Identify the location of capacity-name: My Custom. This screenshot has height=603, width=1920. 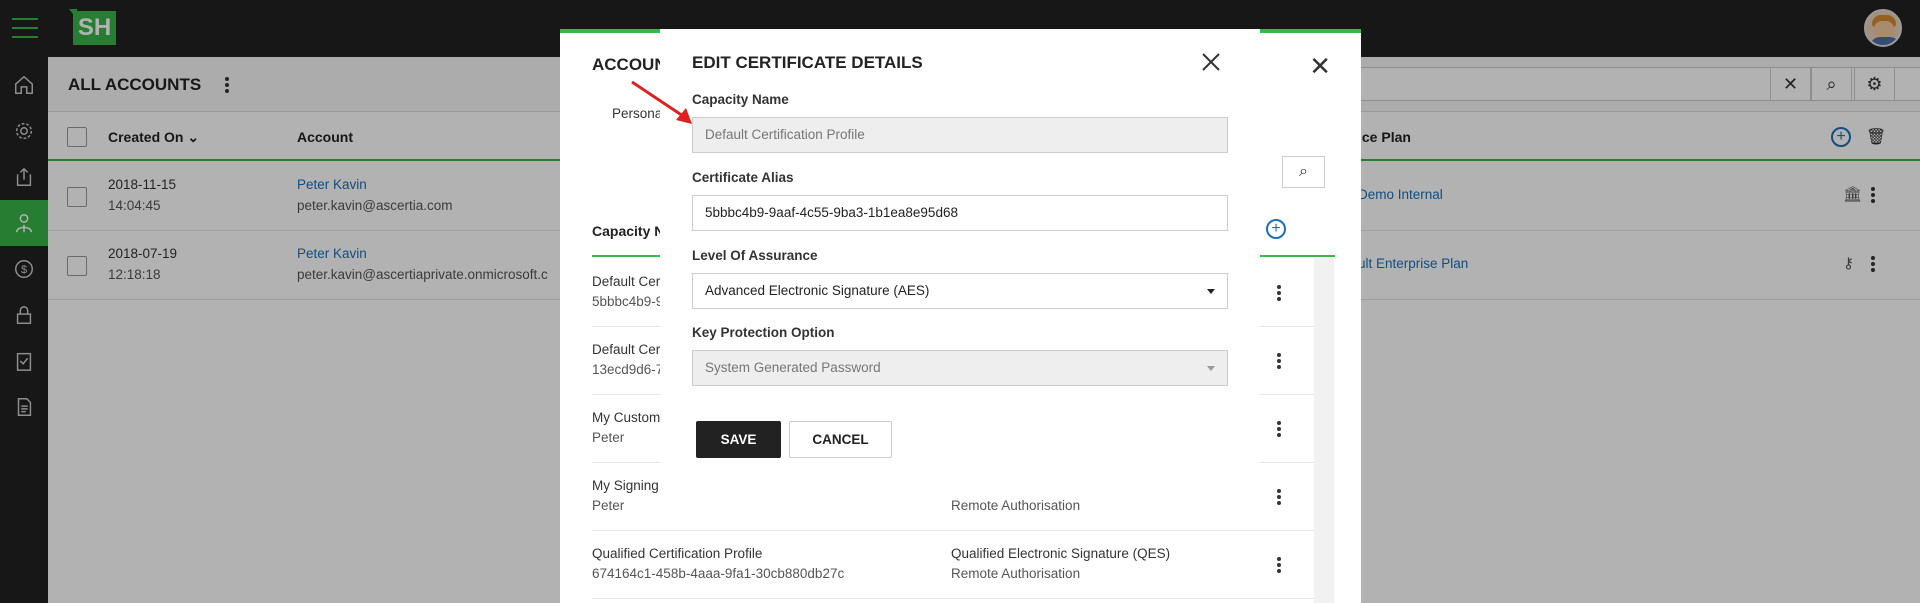
(626, 417).